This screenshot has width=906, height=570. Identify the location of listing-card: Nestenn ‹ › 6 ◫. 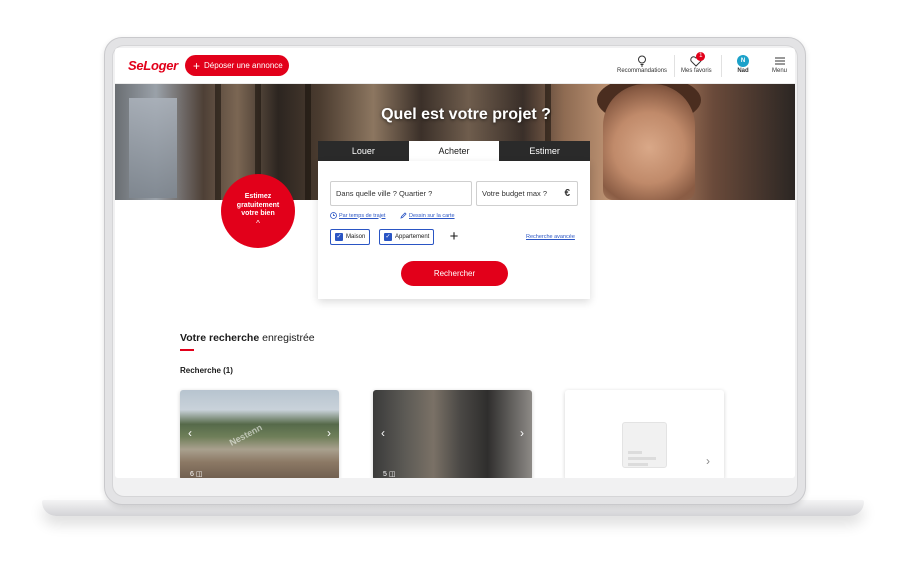
(259, 434).